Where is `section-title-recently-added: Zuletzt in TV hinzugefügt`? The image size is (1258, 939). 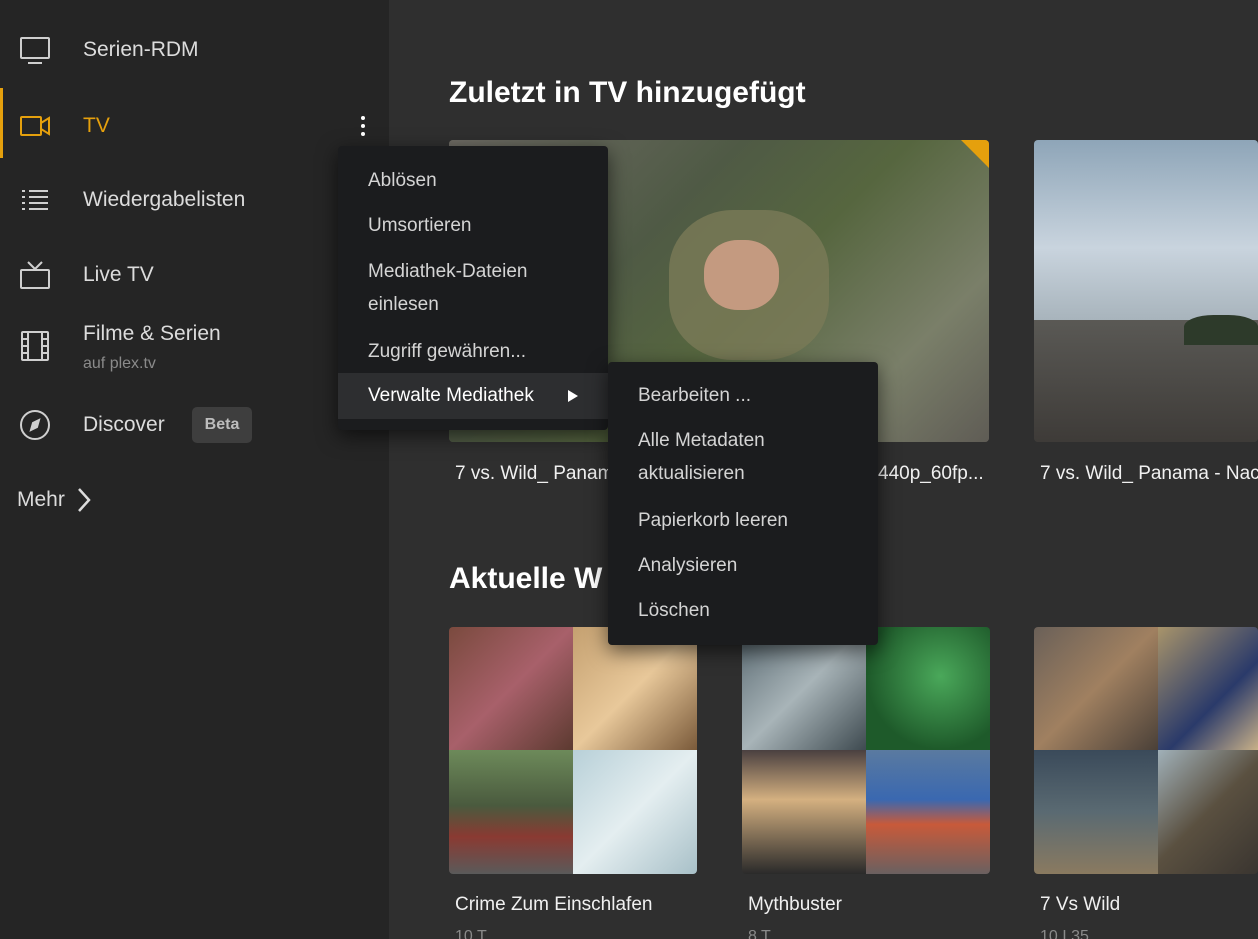
section-title-recently-added: Zuletzt in TV hinzugefügt is located at coordinates (627, 92).